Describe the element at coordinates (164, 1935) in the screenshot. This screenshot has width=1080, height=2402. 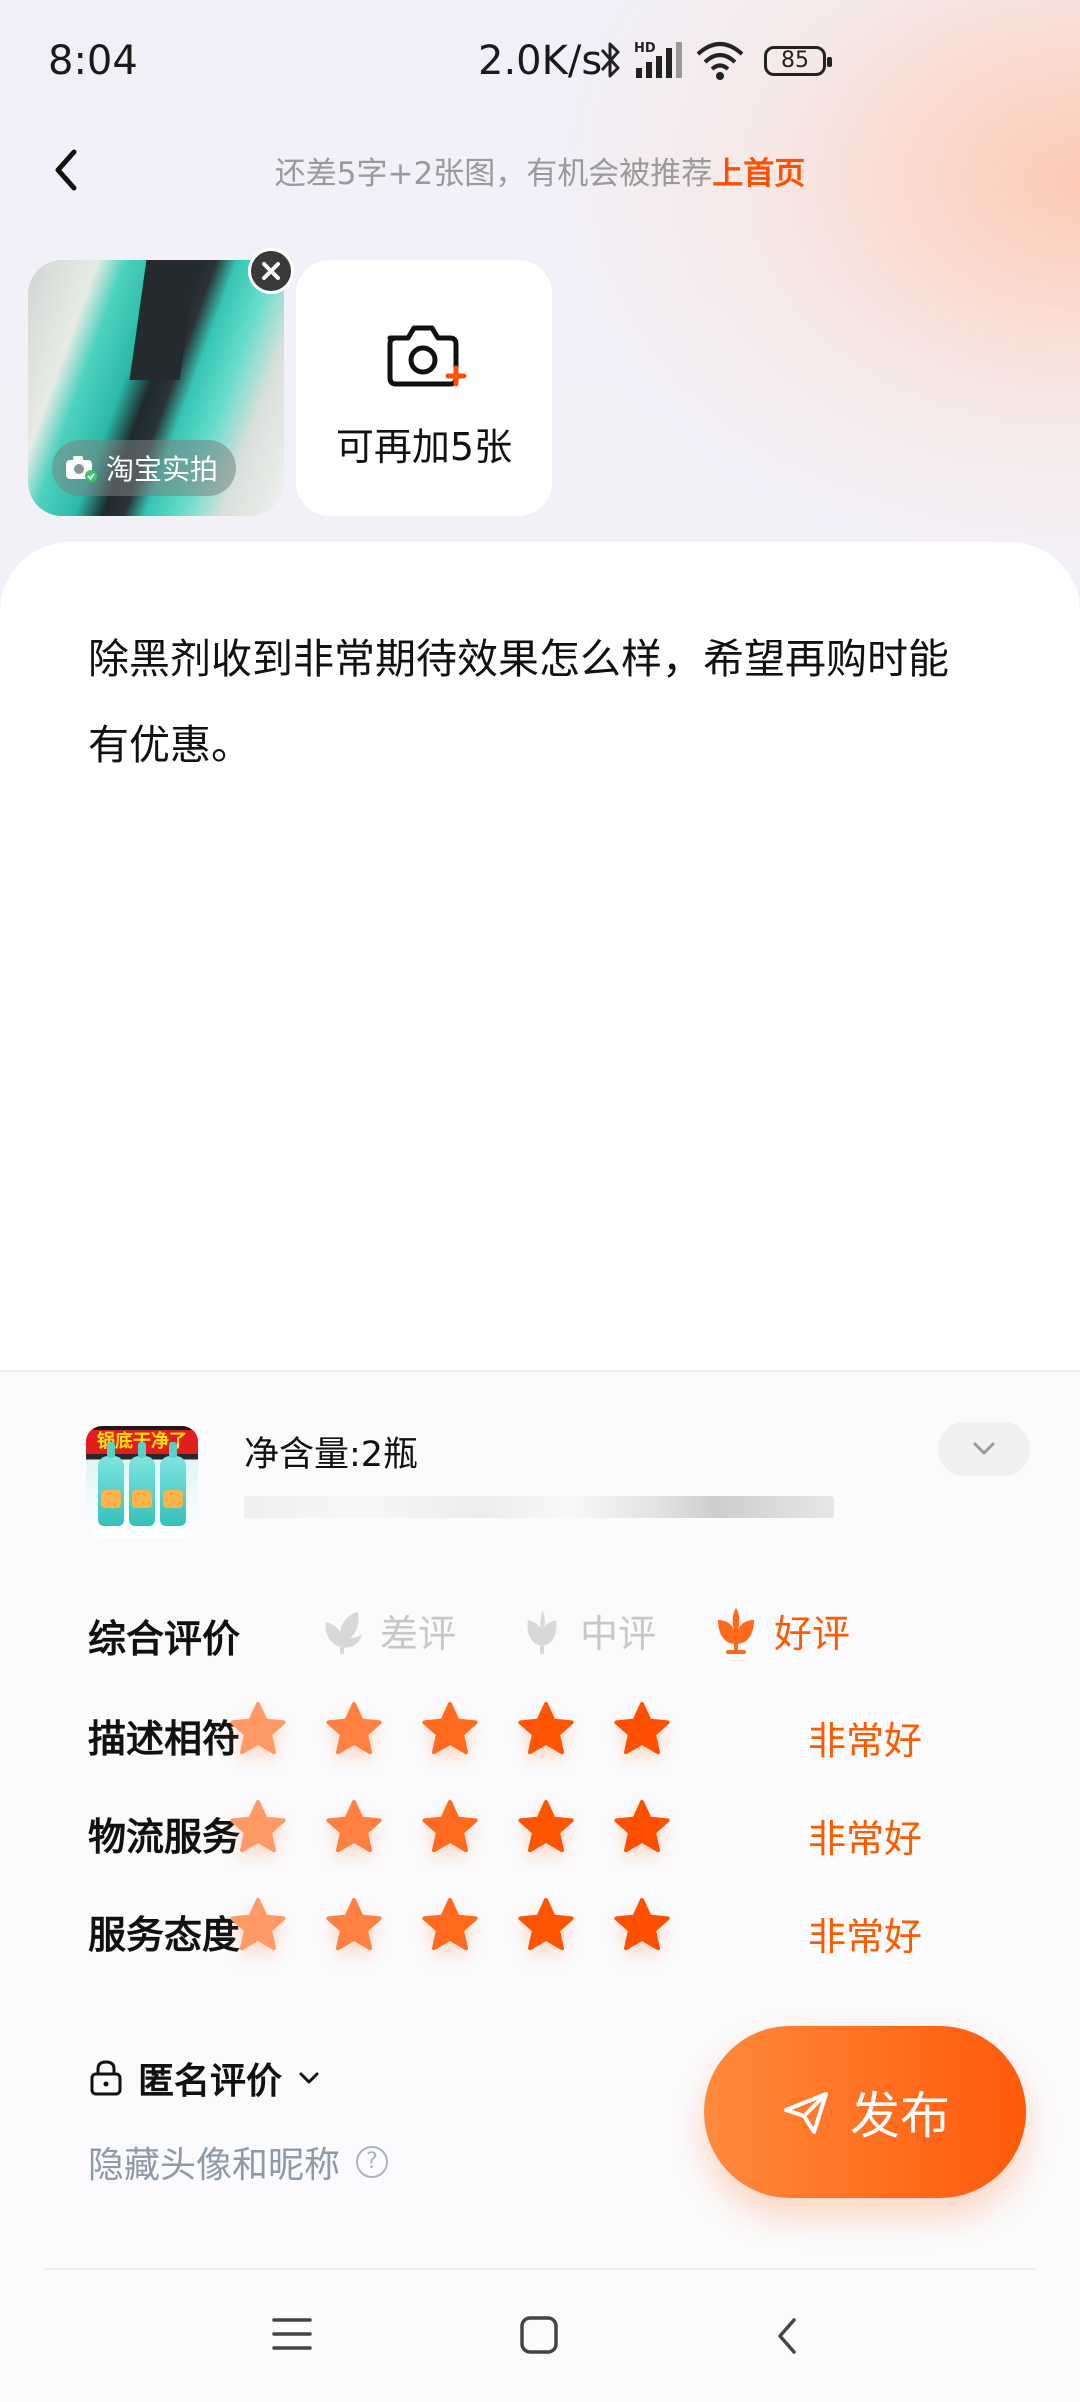
I see `rating-row-label: 服务态度` at that location.